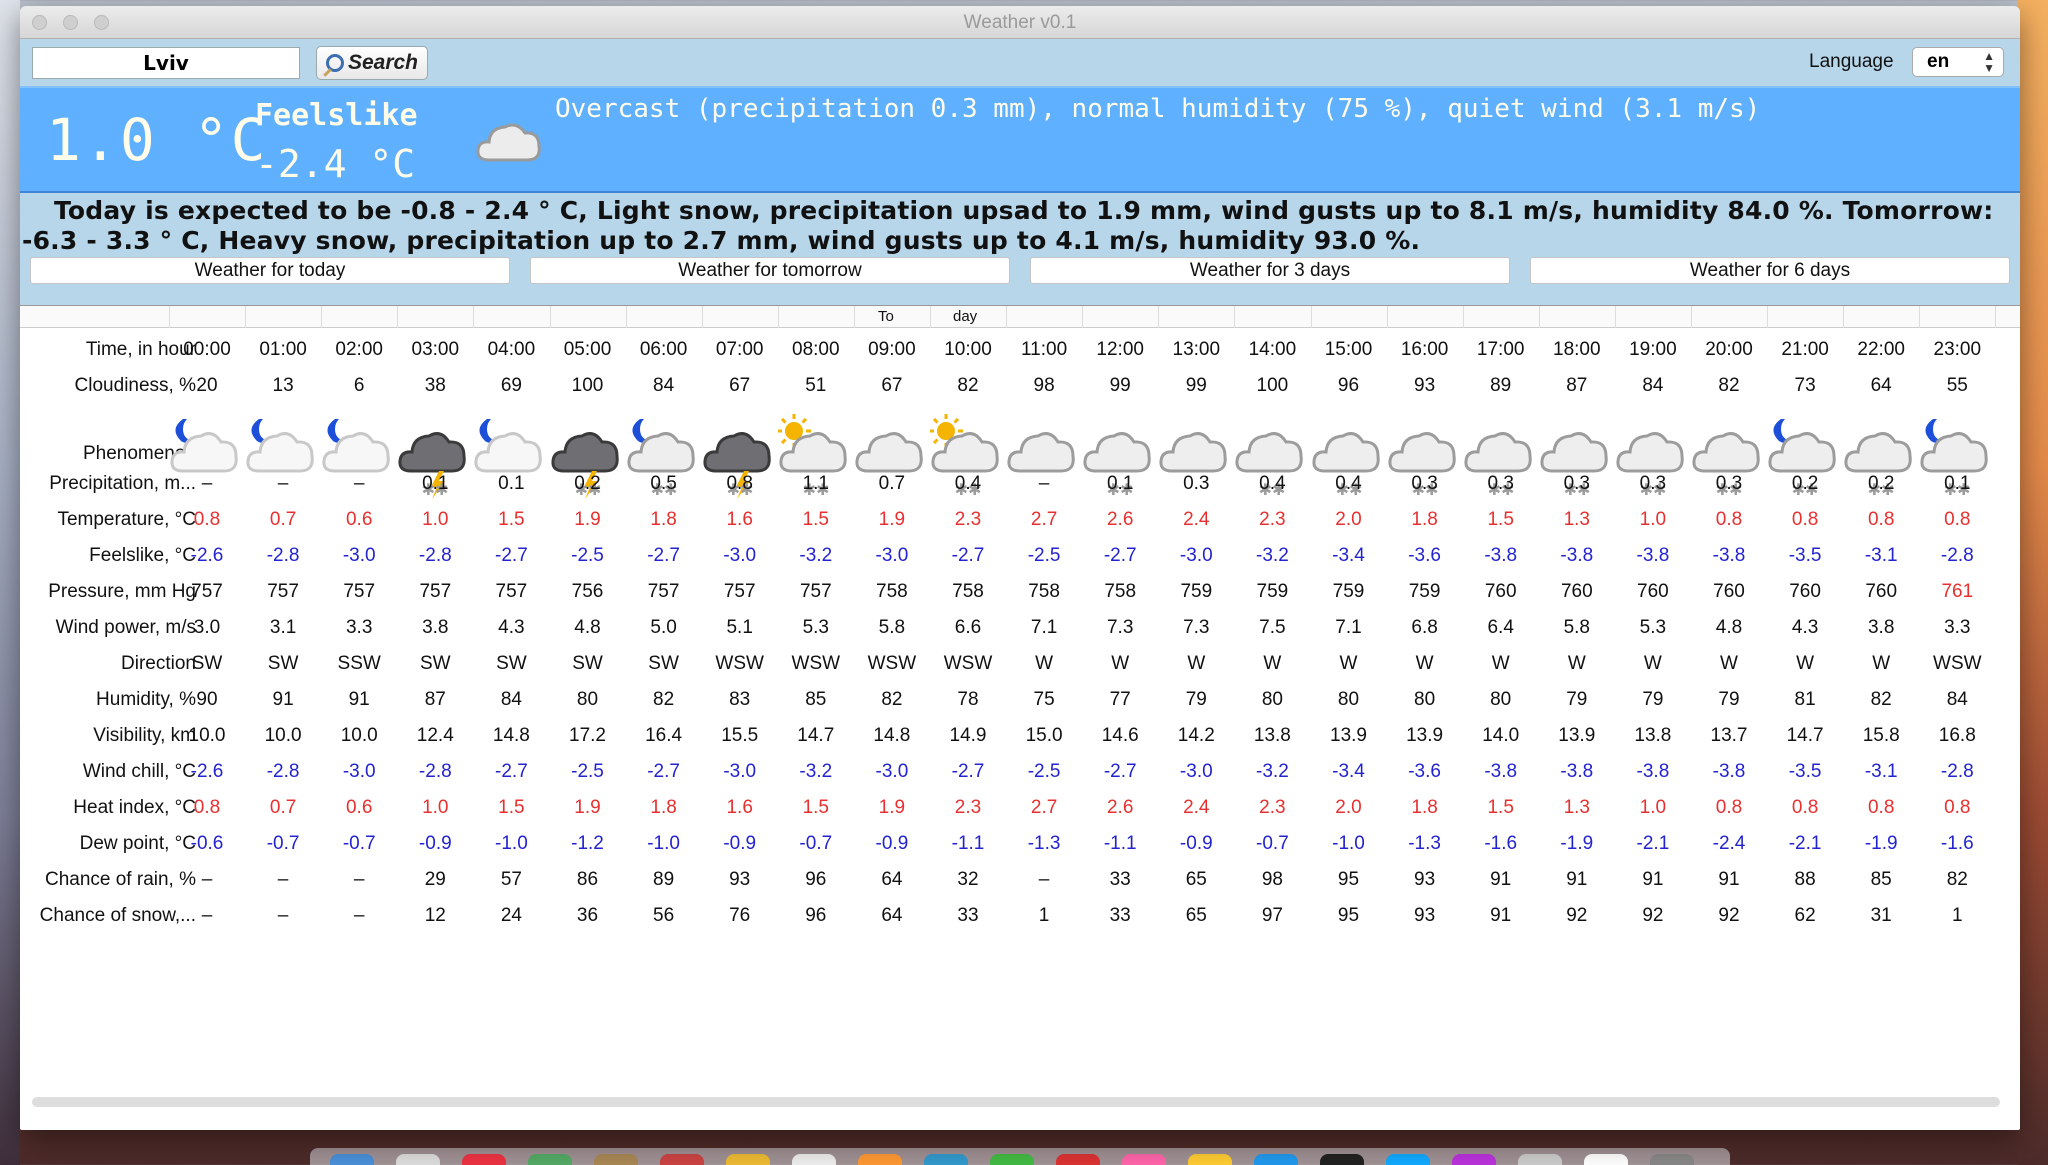 The image size is (2048, 1165). Describe the element at coordinates (664, 385) in the screenshot. I see `table-cell: 84` at that location.